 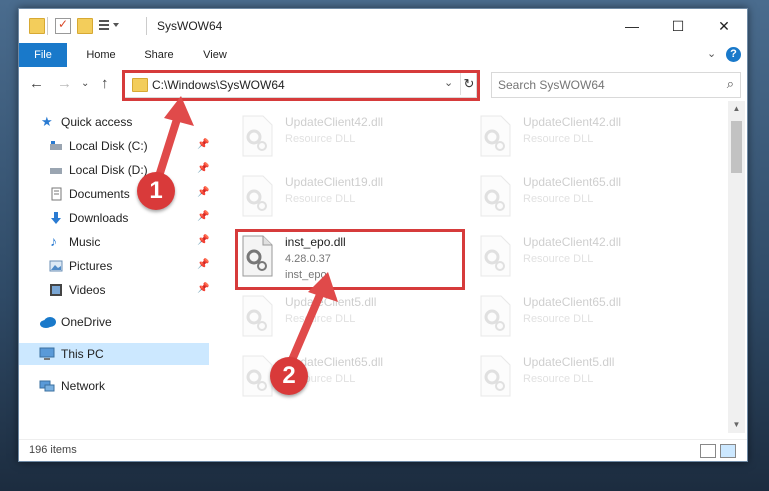 What do you see at coordinates (736, 425) in the screenshot?
I see `scroll-down-icon: ▼` at bounding box center [736, 425].